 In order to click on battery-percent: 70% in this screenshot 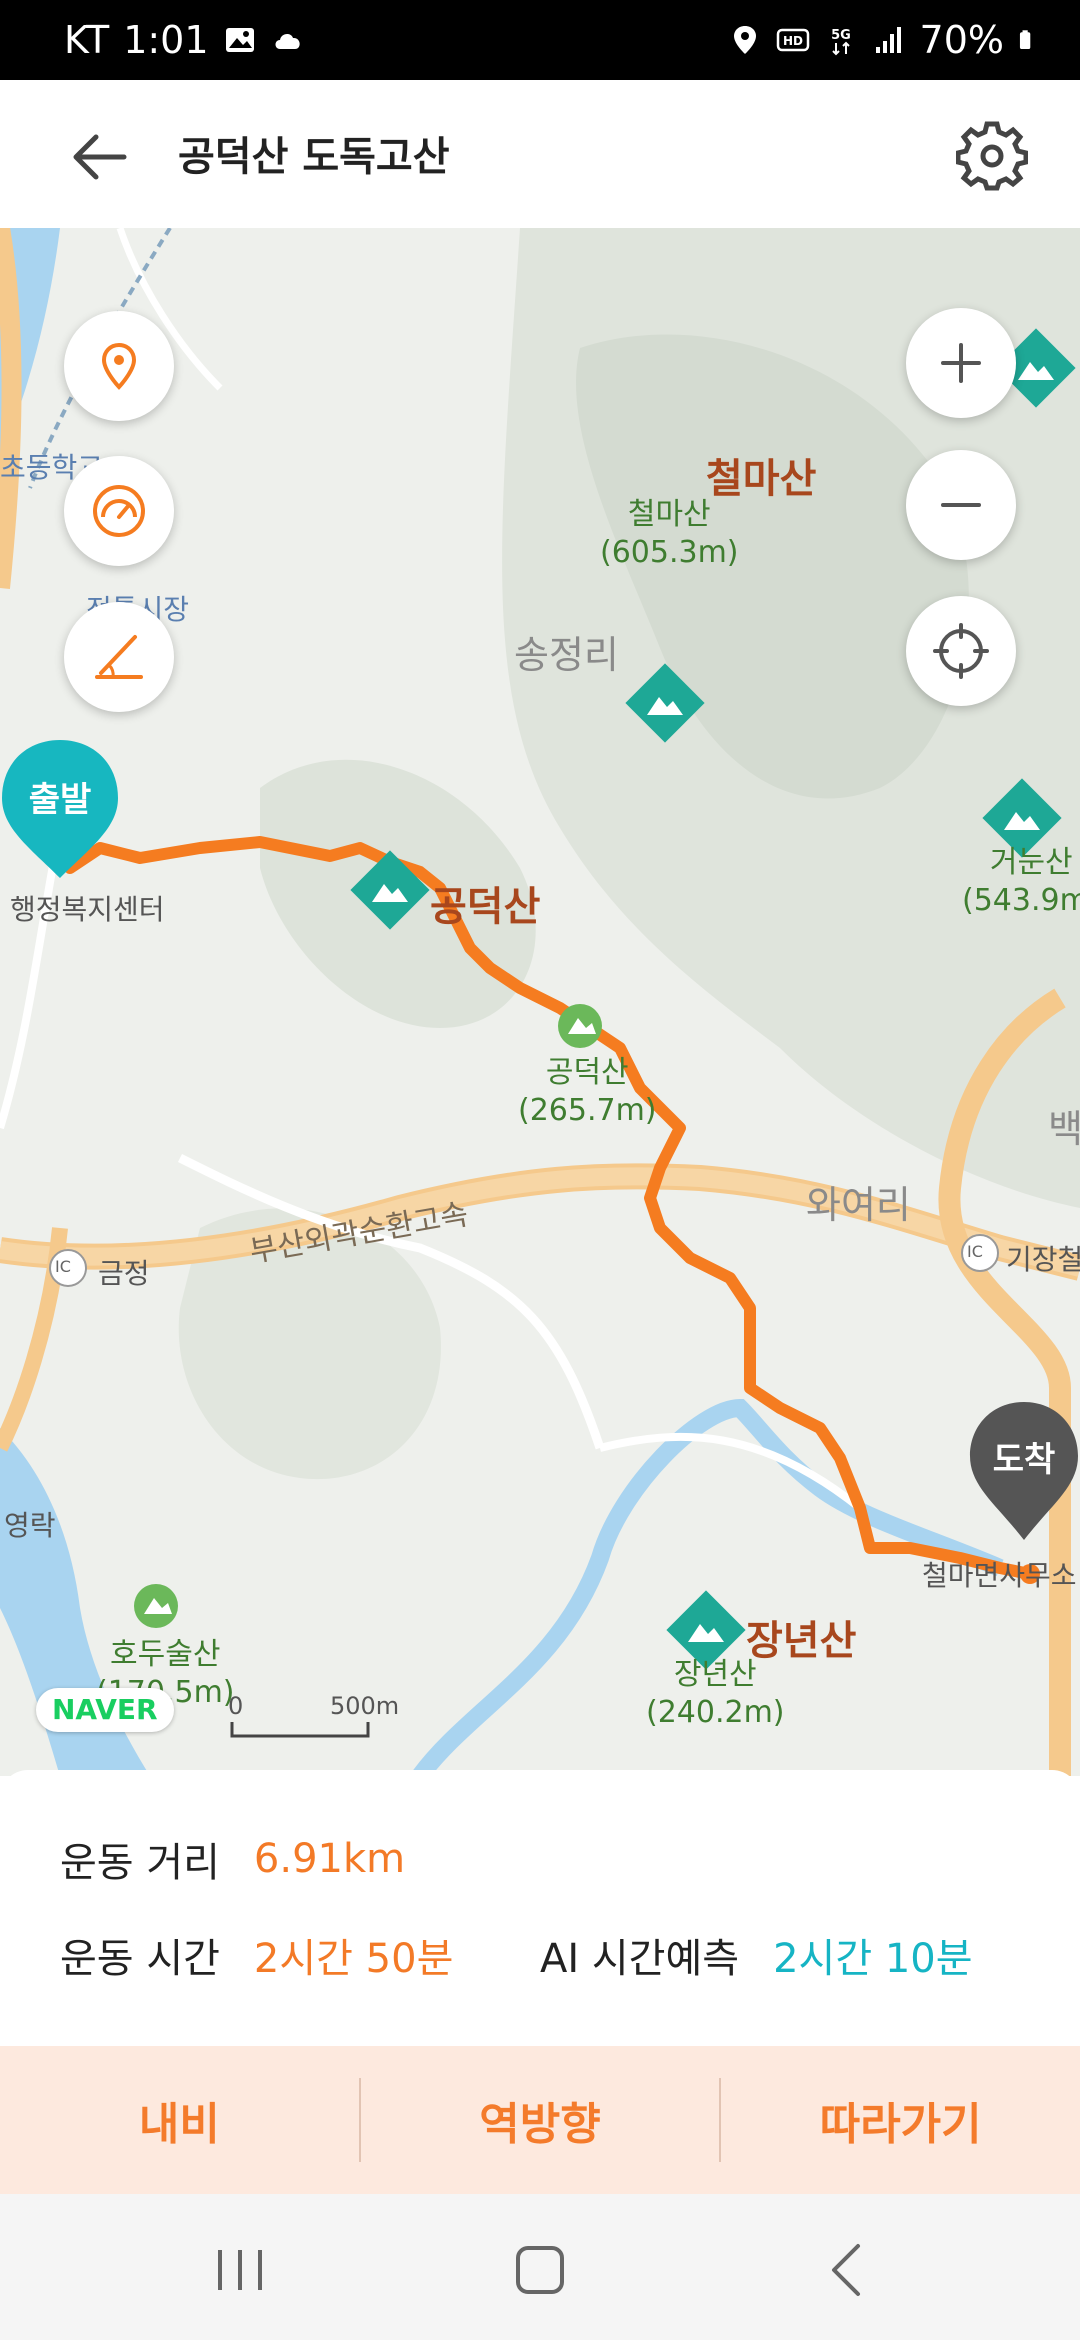, I will do `click(961, 40)`.